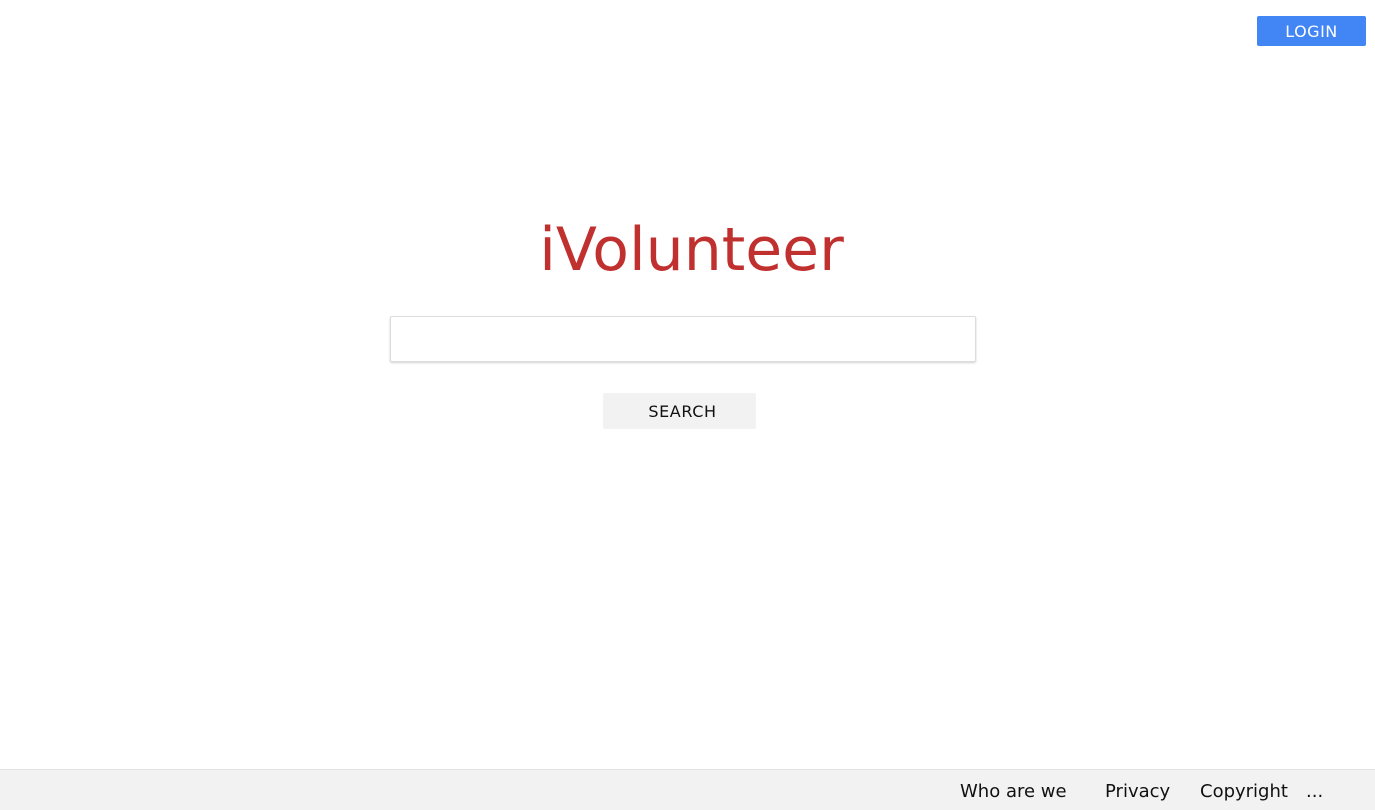 The height and width of the screenshot is (810, 1375). I want to click on footer-link-privacy: Privacy, so click(1137, 790).